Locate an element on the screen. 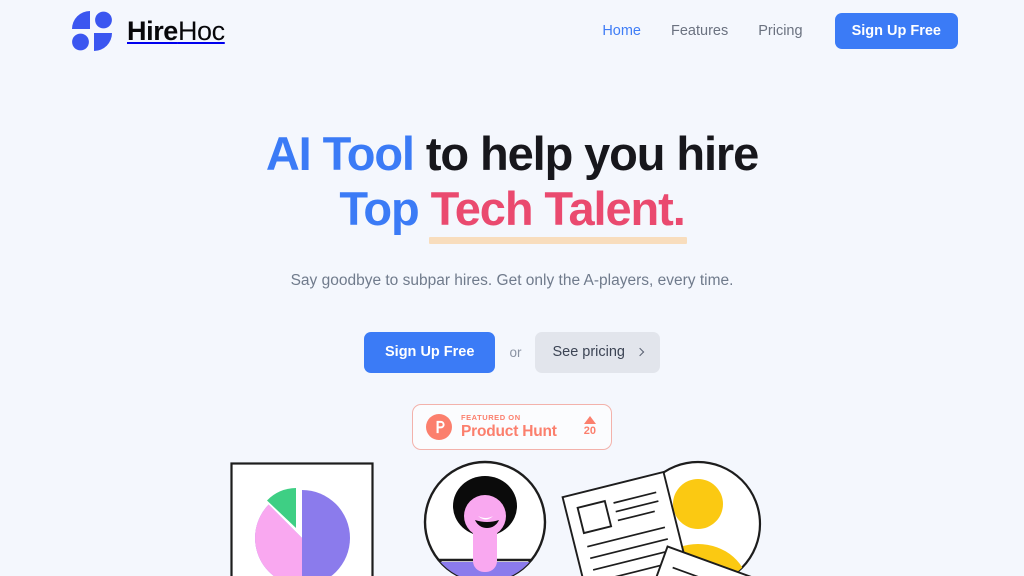 The width and height of the screenshot is (1024, 576). headline-accent-top: Top is located at coordinates (379, 208).